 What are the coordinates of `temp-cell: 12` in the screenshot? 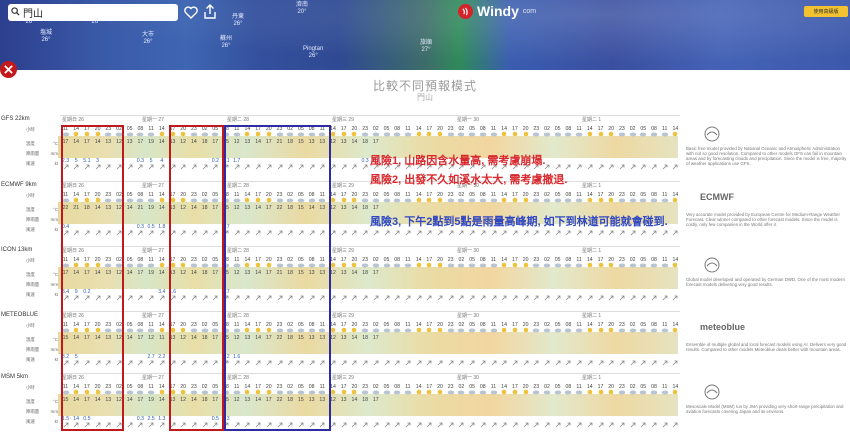 It's located at (151, 338).